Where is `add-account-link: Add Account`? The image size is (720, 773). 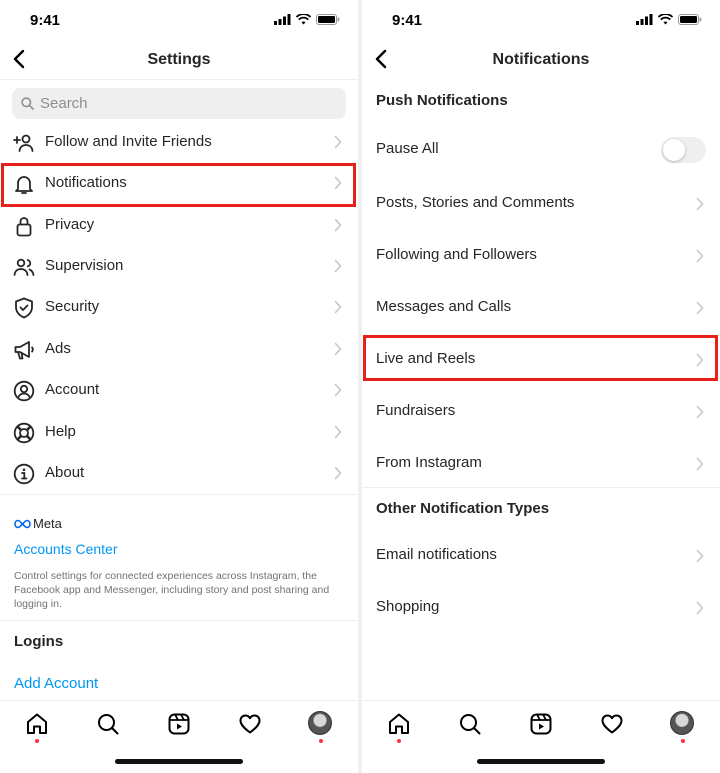
add-account-link: Add Account is located at coordinates (56, 683).